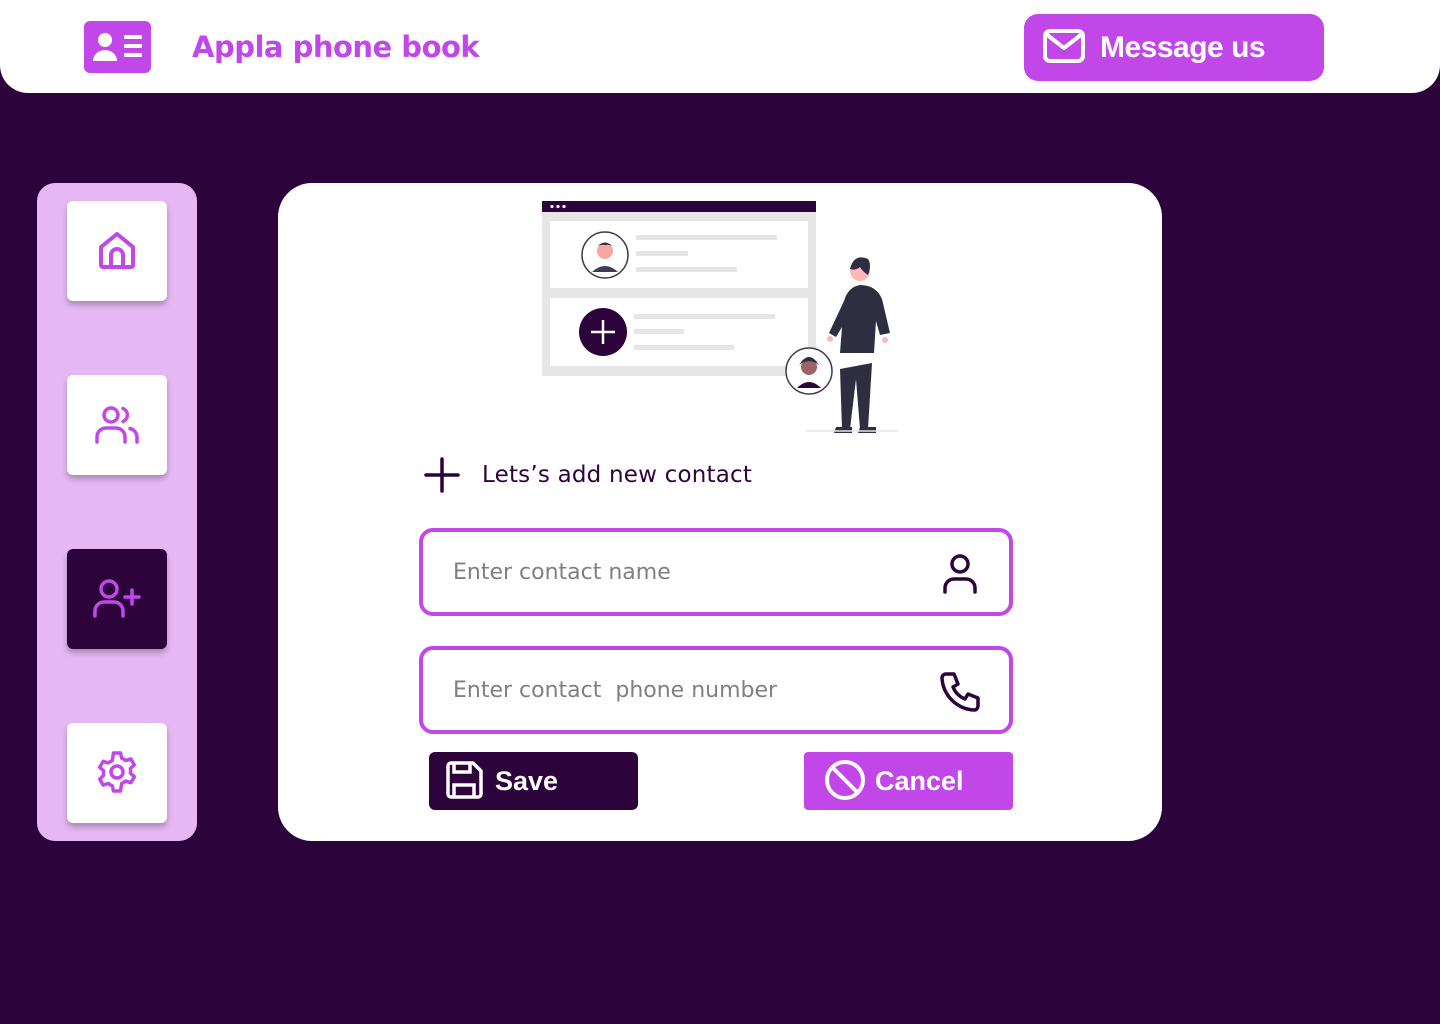 The image size is (1440, 1024). I want to click on plus-icon, so click(442, 475).